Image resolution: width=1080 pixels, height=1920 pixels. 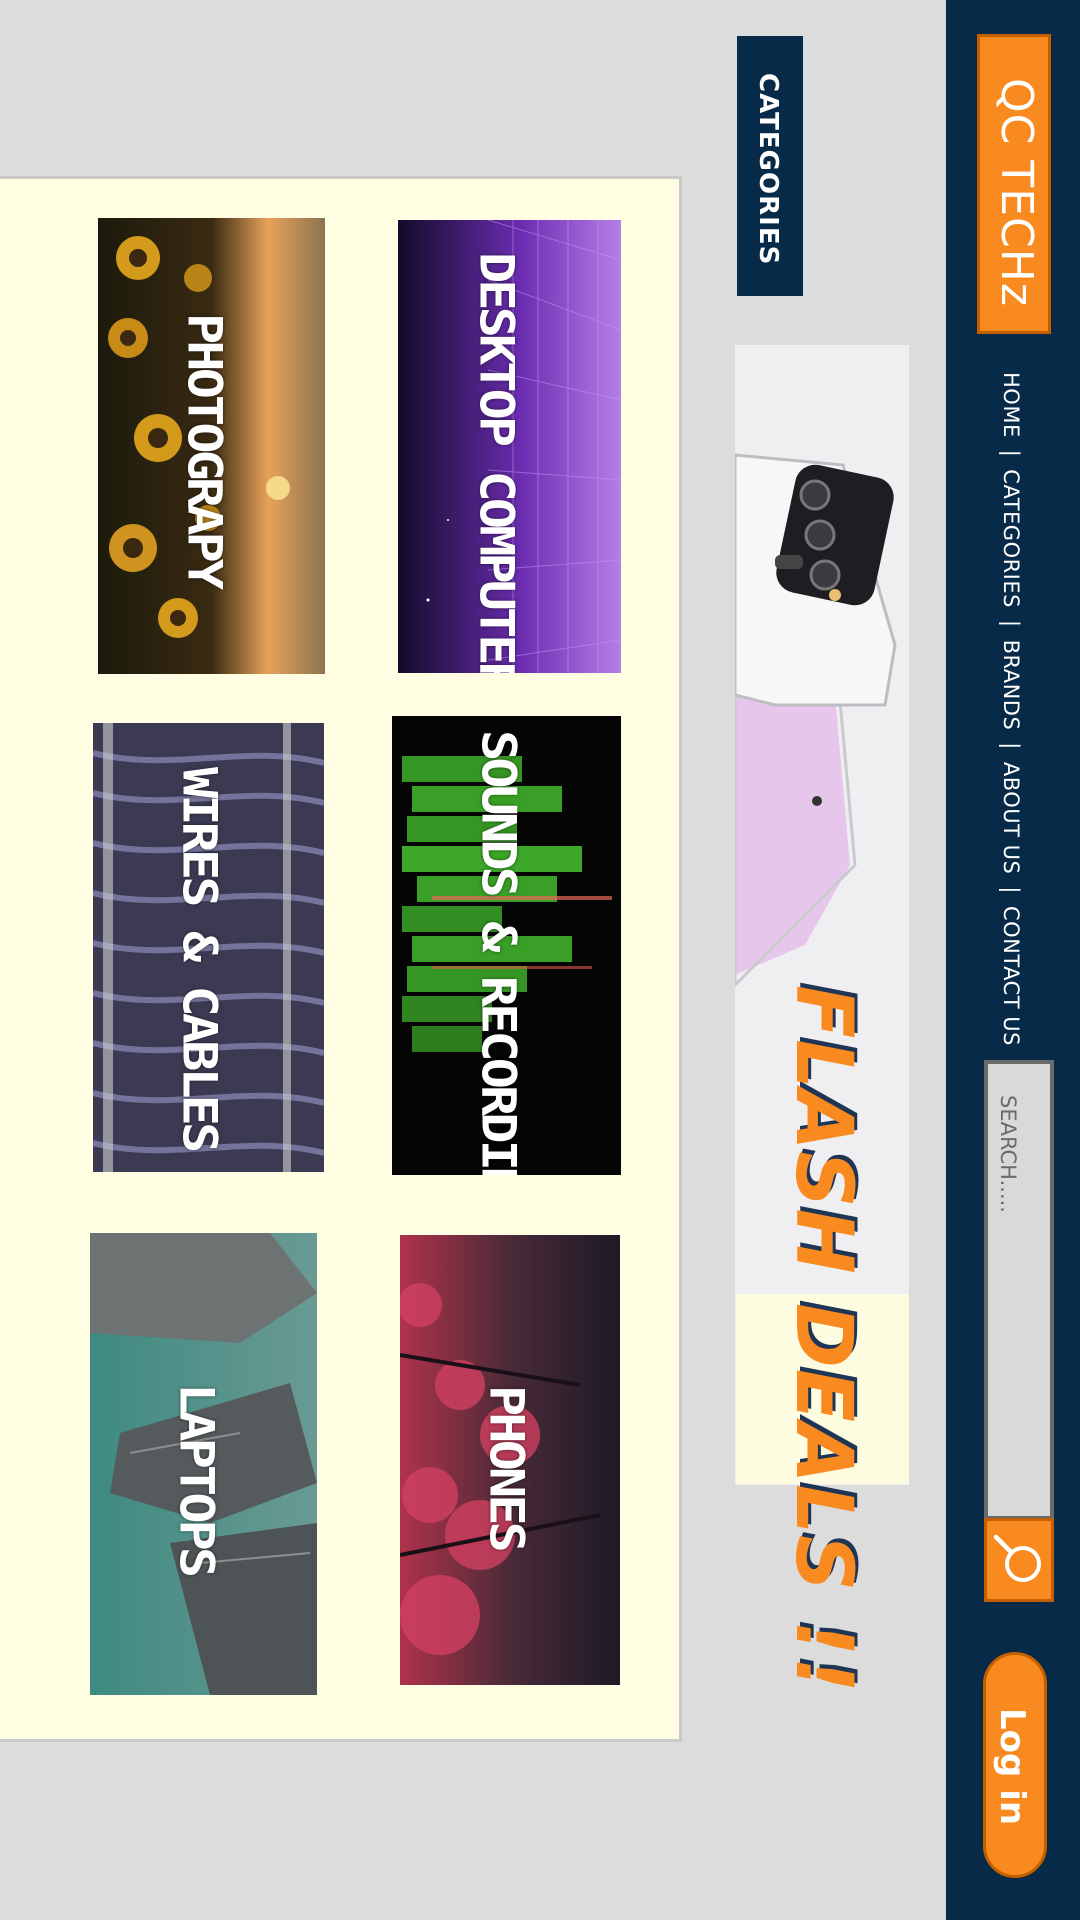 I want to click on search-icon, so click(x=1017, y=1558).